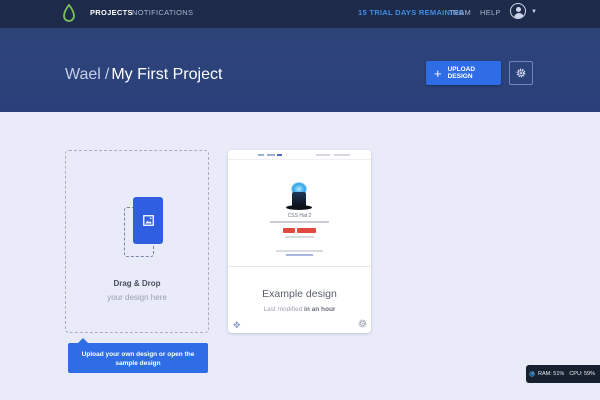  I want to click on design-thumbnail: CSS Hat 2, so click(299, 208).